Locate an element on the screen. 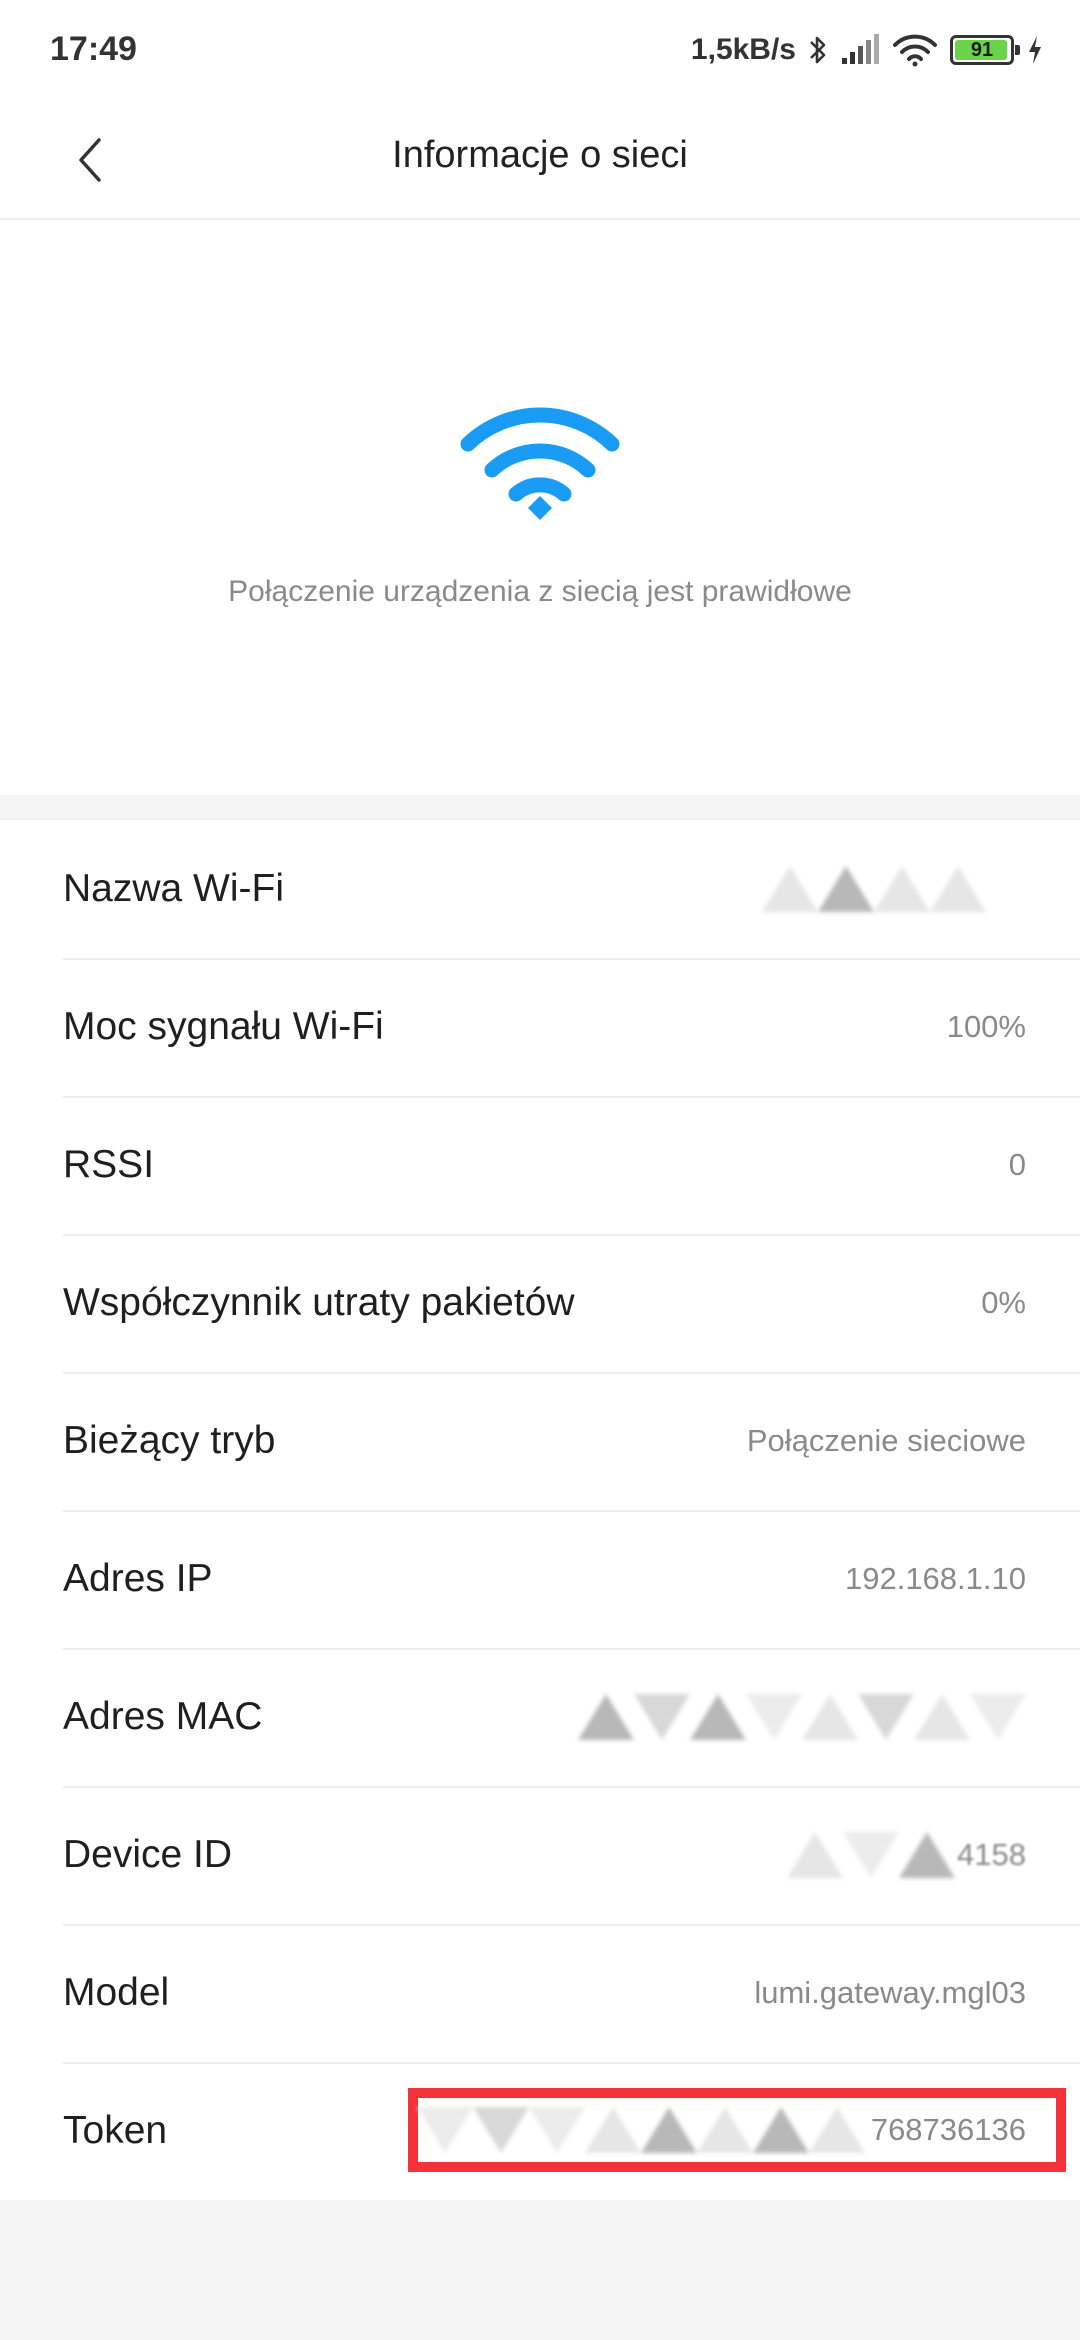  partially-redacted-value: 4158 is located at coordinates (906, 1855).